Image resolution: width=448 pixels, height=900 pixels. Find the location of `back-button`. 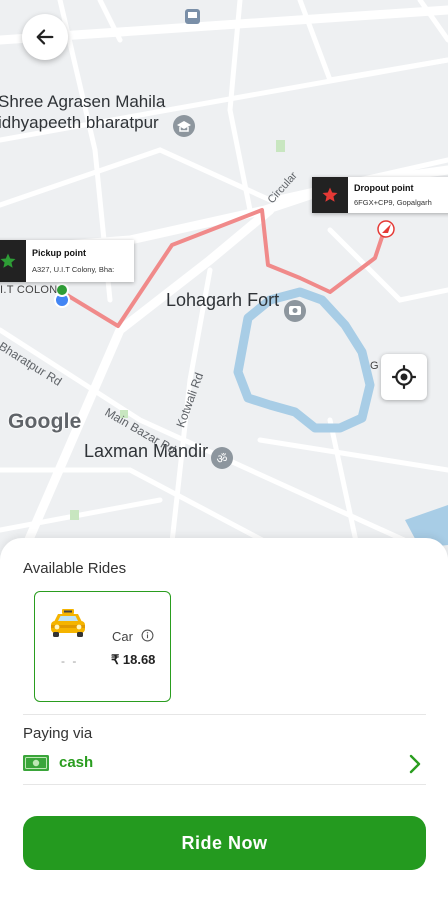

back-button is located at coordinates (45, 37).